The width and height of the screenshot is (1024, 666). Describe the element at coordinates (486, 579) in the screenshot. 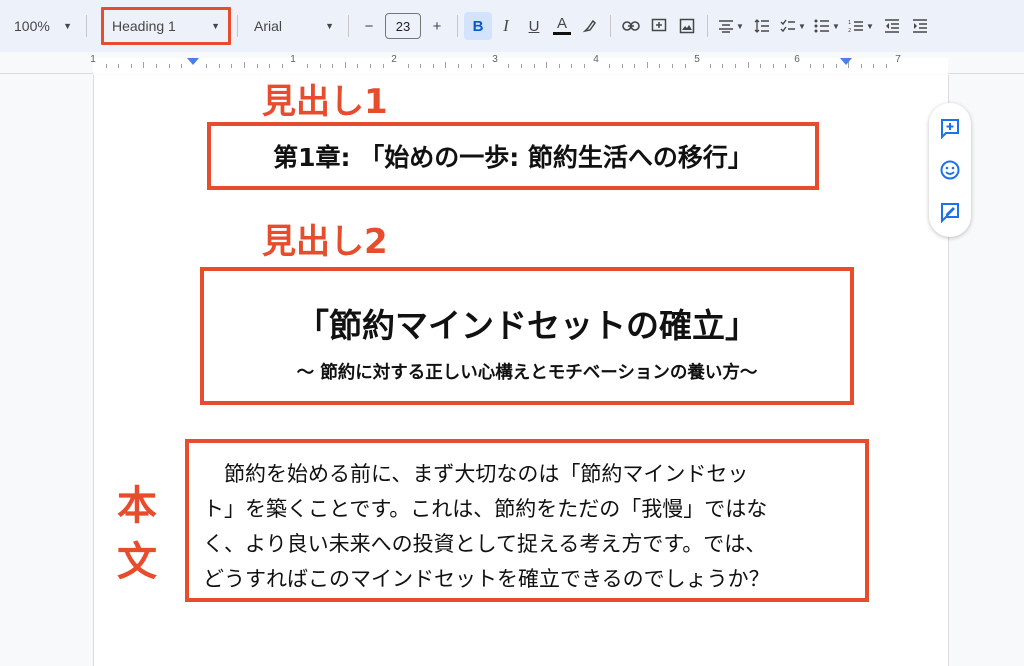

I see `body-line: どうすればこのマインドセットを確立できるのでしょうか？` at that location.